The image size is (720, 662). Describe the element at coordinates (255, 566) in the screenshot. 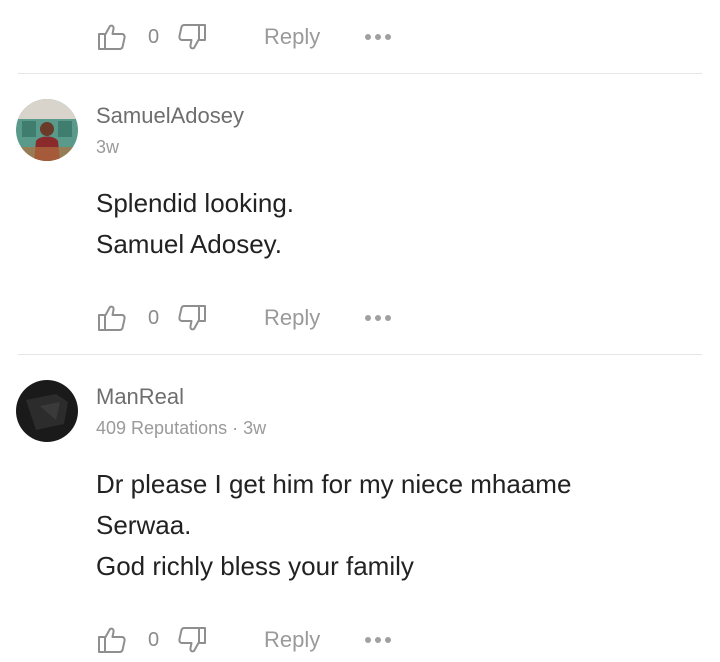

I see `comment-line: God richly bless your family` at that location.